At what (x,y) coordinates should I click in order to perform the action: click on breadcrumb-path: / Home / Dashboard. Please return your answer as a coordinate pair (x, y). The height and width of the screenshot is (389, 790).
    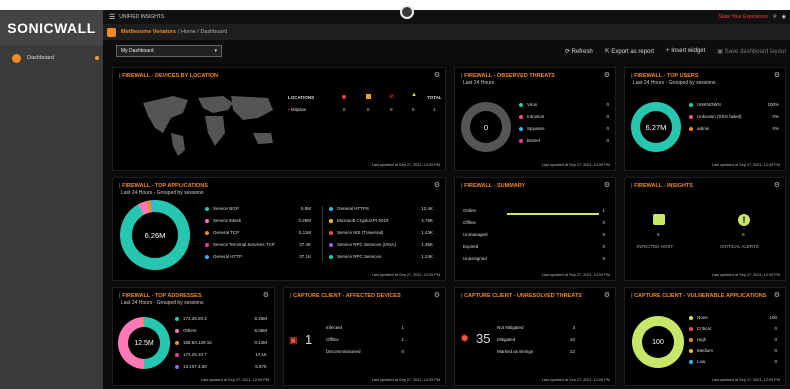
    Looking at the image, I should click on (202, 32).